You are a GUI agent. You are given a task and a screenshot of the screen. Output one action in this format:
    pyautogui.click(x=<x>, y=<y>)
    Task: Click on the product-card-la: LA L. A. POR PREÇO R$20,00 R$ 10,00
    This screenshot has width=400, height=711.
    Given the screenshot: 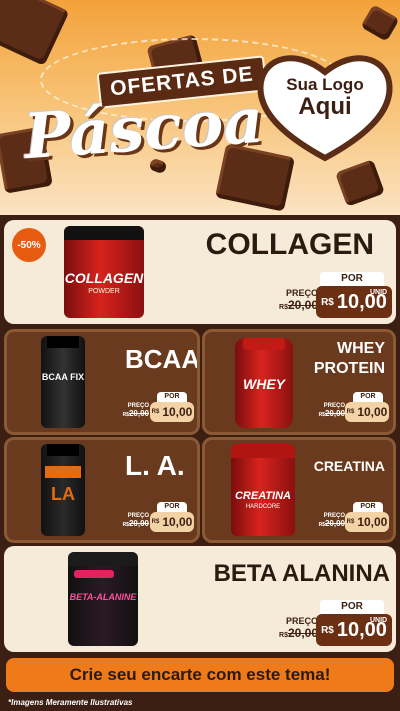 What is the action you would take?
    pyautogui.click(x=102, y=490)
    